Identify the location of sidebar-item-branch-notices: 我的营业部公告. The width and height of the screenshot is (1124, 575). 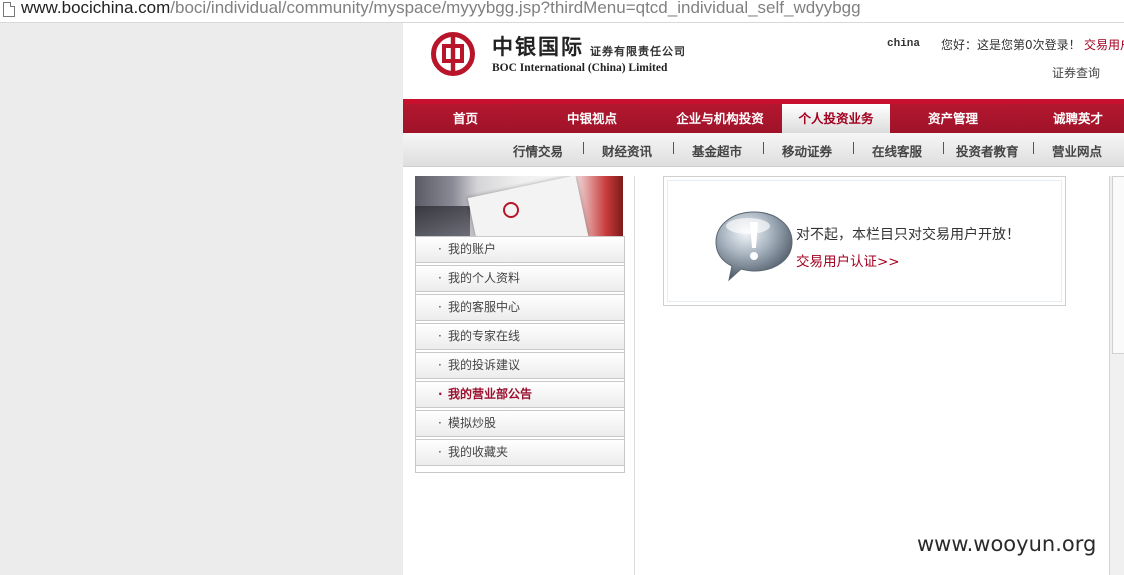
(520, 394).